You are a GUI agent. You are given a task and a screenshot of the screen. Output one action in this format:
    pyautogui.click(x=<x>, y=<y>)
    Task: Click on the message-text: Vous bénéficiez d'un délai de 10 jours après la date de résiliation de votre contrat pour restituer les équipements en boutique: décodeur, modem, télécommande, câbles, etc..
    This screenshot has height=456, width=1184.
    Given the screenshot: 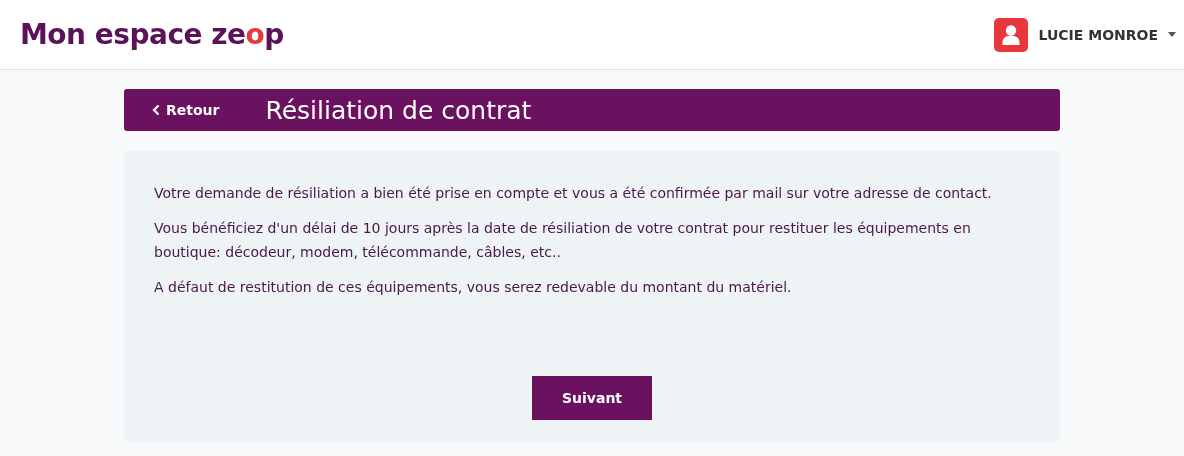 What is the action you would take?
    pyautogui.click(x=563, y=240)
    